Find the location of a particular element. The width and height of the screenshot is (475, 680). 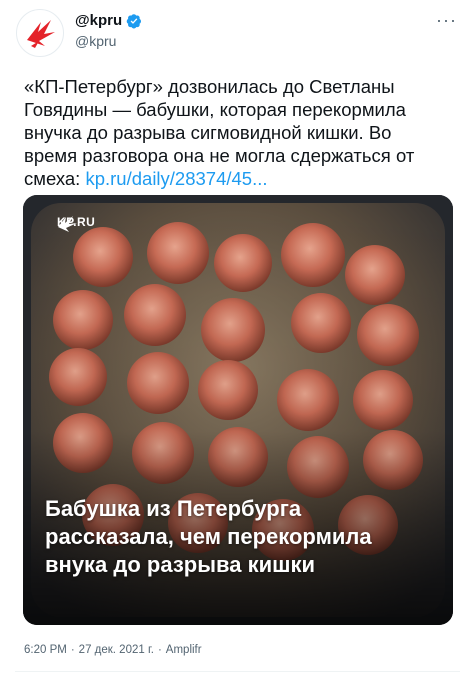

divider is located at coordinates (237, 671).